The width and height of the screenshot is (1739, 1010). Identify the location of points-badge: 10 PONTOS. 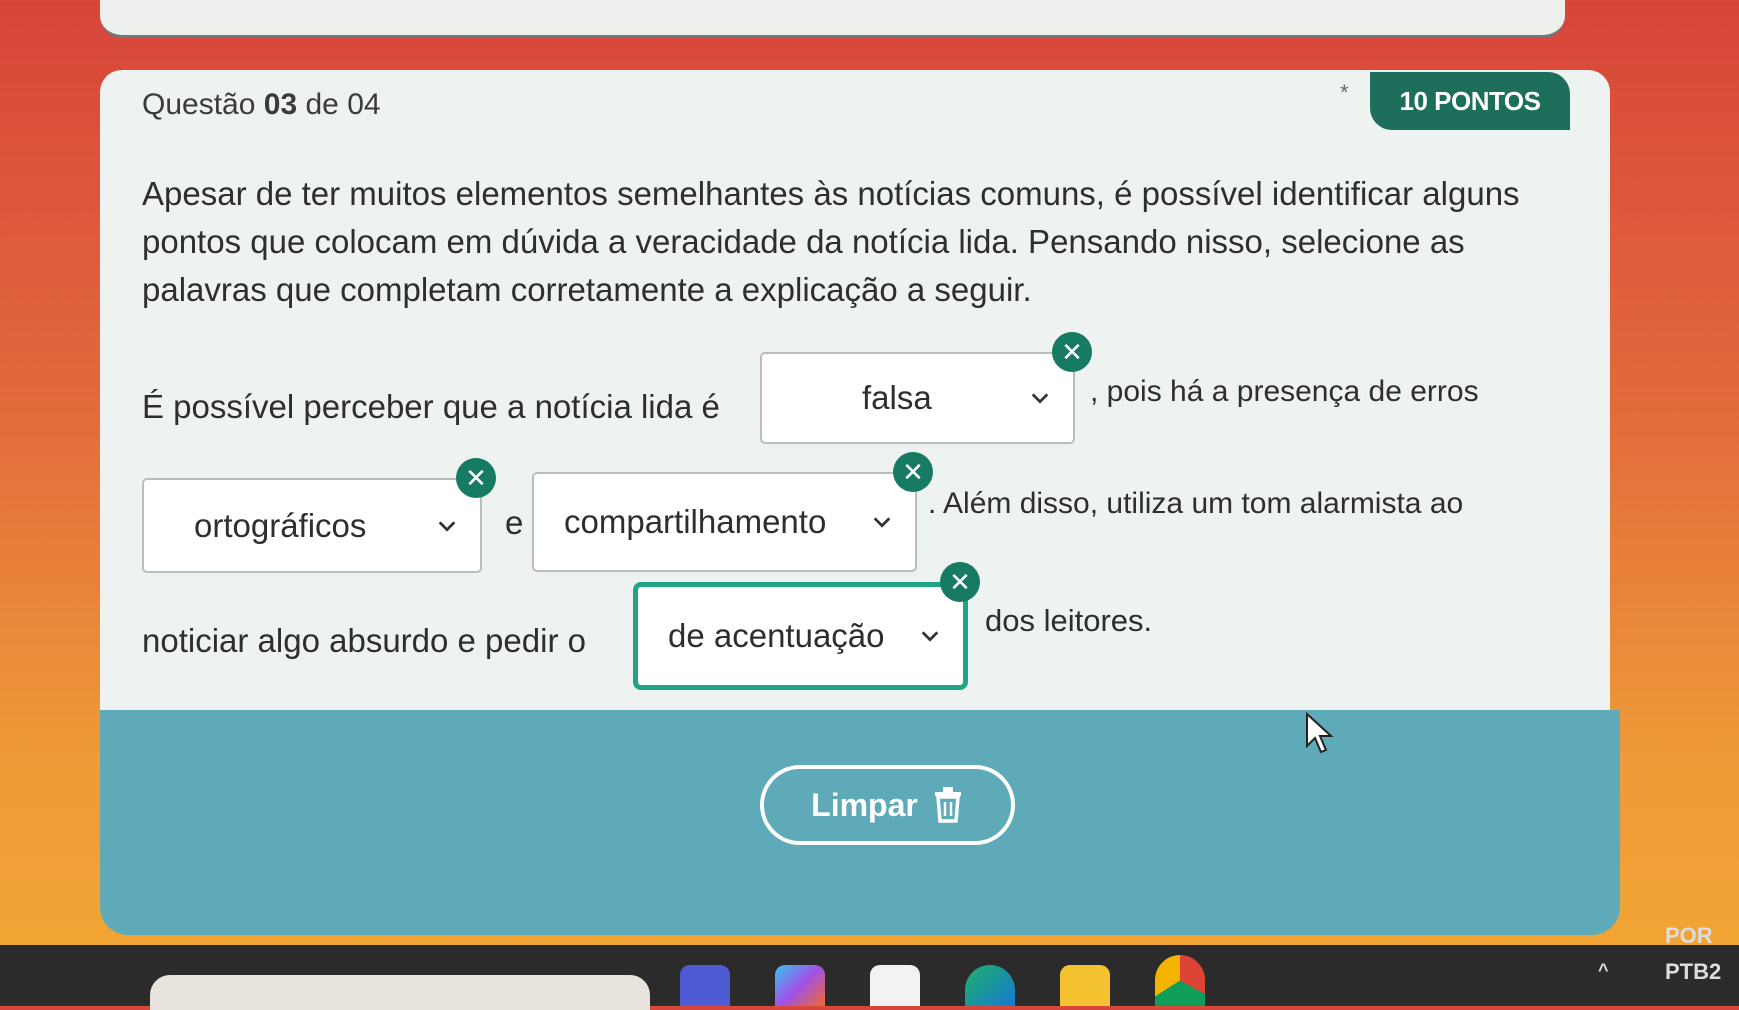
(1470, 101).